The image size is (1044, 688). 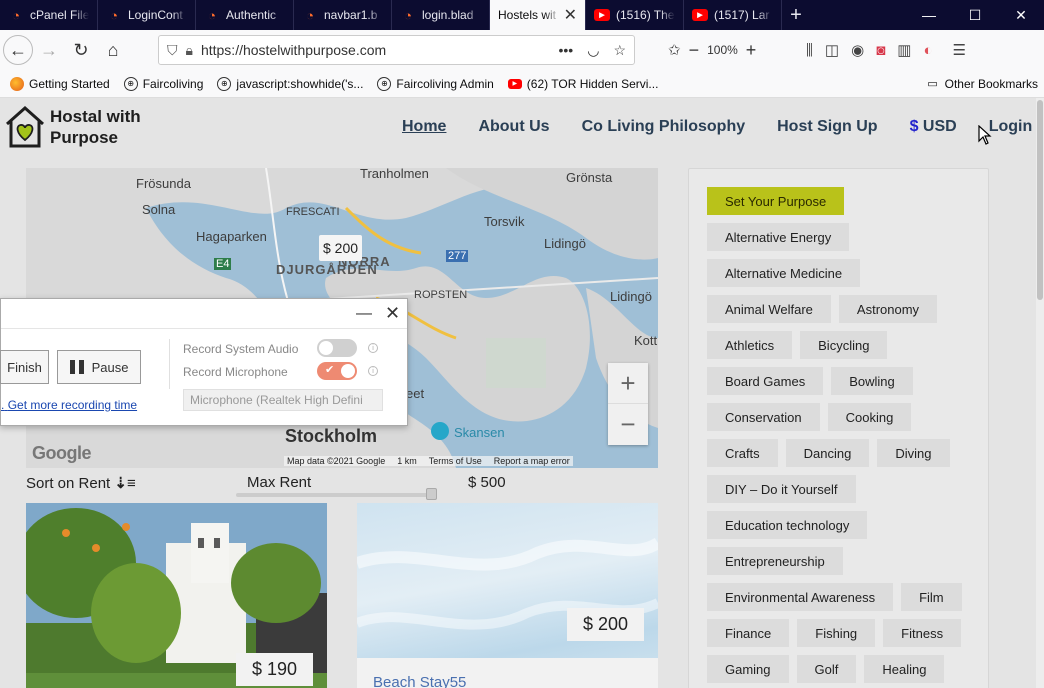 I want to click on nav-about-us: About Us, so click(x=513, y=127).